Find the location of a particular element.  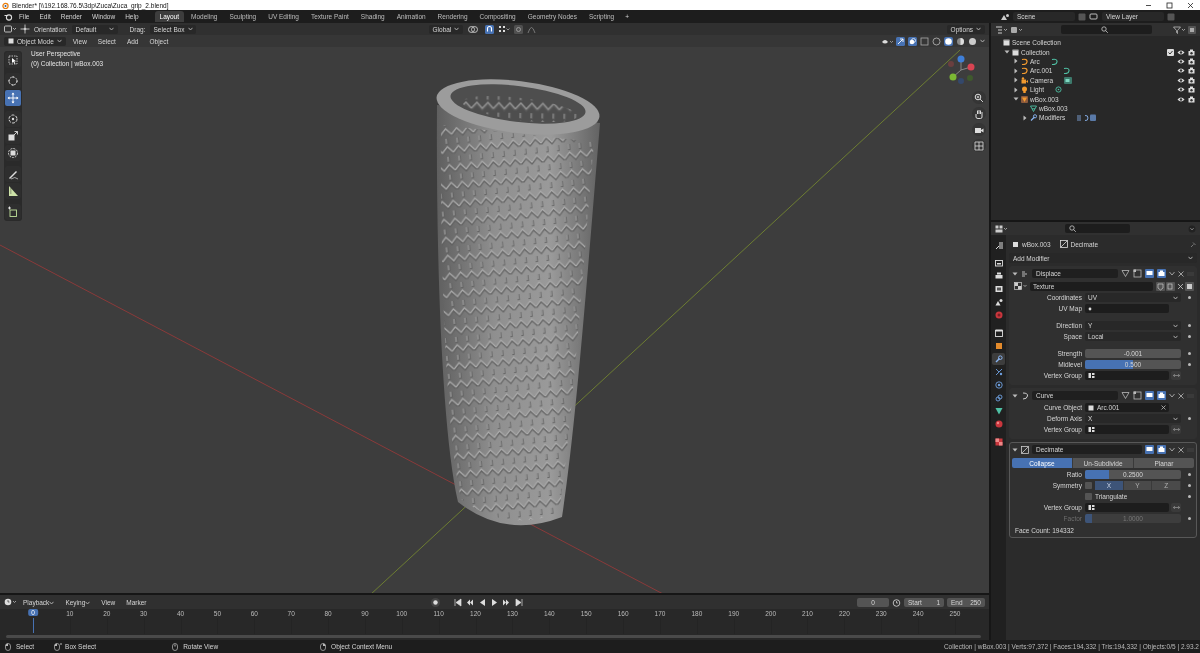

texture-browse-icon is located at coordinates (1020, 286).